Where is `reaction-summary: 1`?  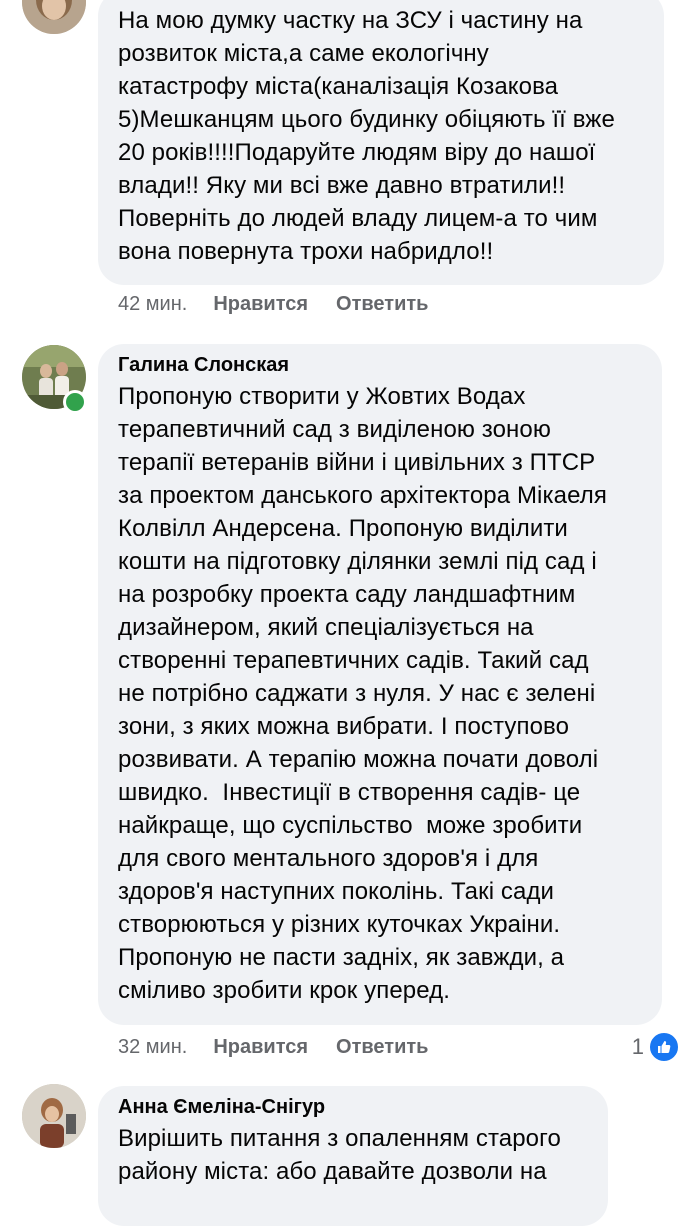
reaction-summary: 1 is located at coordinates (656, 1047).